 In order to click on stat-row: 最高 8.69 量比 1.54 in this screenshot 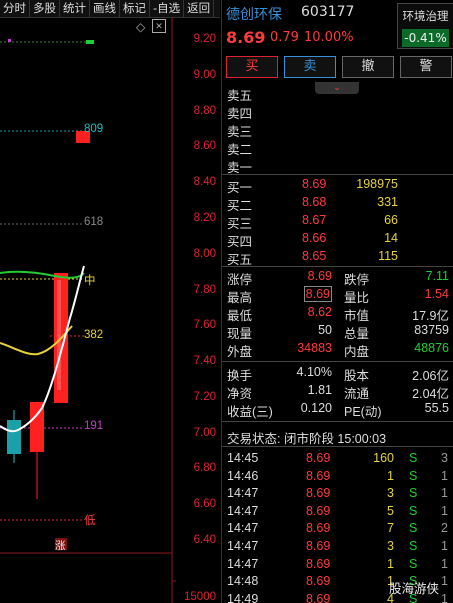, I will do `click(337, 295)`.